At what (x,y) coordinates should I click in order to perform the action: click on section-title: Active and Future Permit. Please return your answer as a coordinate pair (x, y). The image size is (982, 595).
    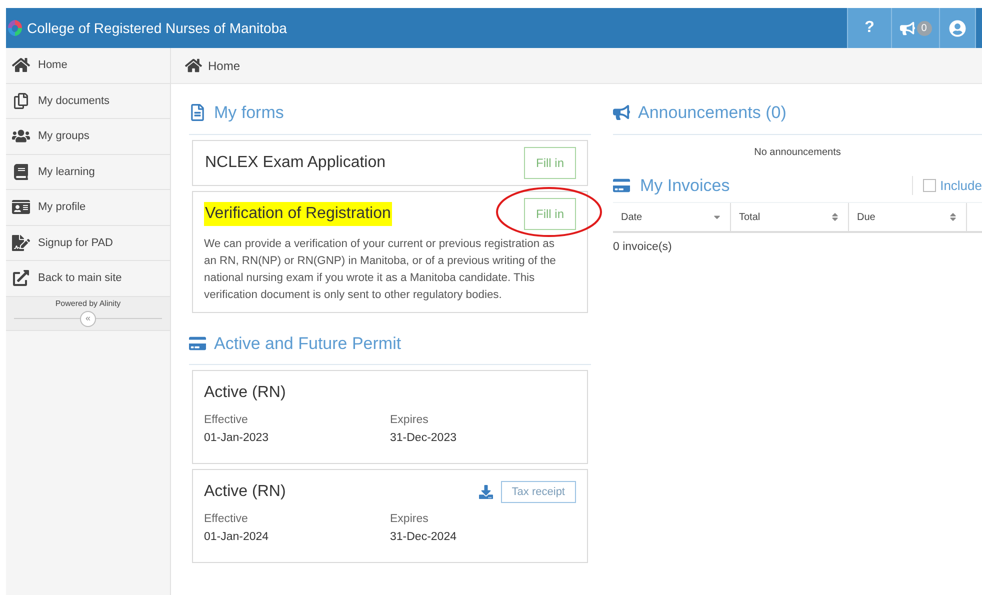
    Looking at the image, I should click on (308, 343).